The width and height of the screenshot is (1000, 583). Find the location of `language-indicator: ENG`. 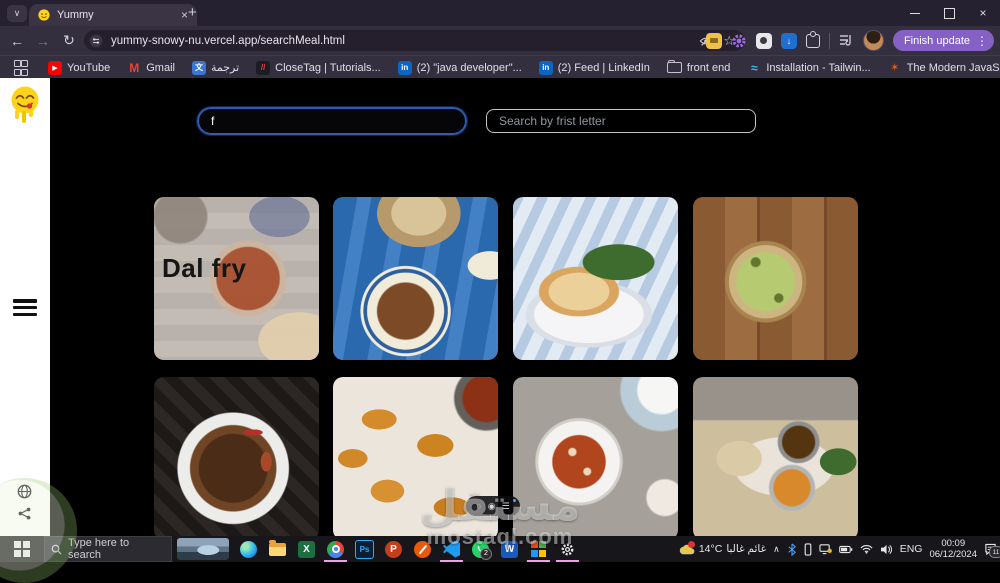

language-indicator: ENG is located at coordinates (911, 549).